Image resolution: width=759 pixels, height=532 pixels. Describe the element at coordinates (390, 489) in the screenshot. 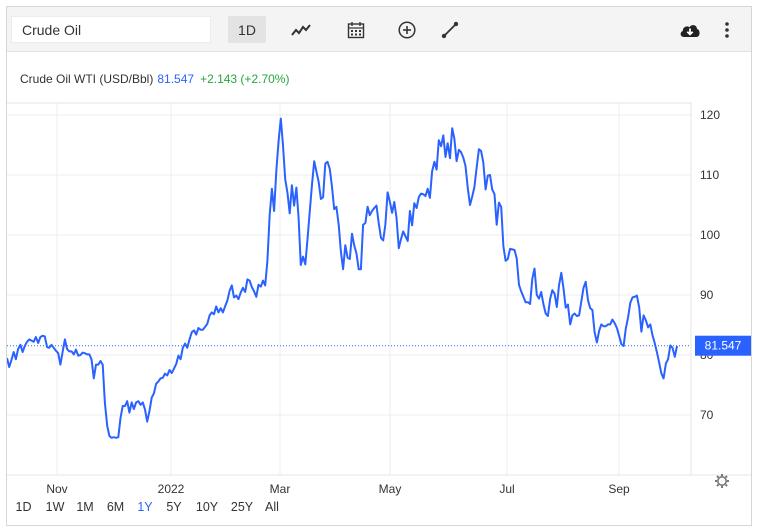

I see `x-tick-label: May` at that location.